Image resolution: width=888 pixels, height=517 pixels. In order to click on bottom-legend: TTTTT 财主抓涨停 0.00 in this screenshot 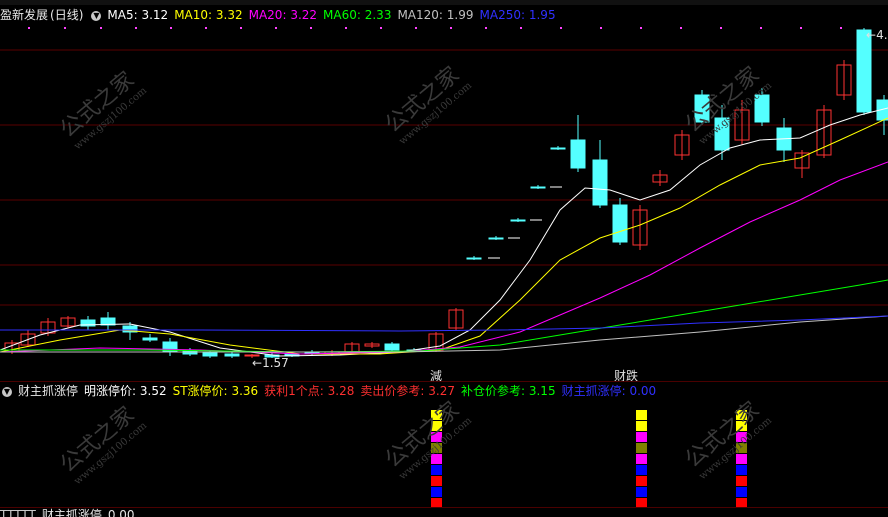, I will do `click(70, 512)`.